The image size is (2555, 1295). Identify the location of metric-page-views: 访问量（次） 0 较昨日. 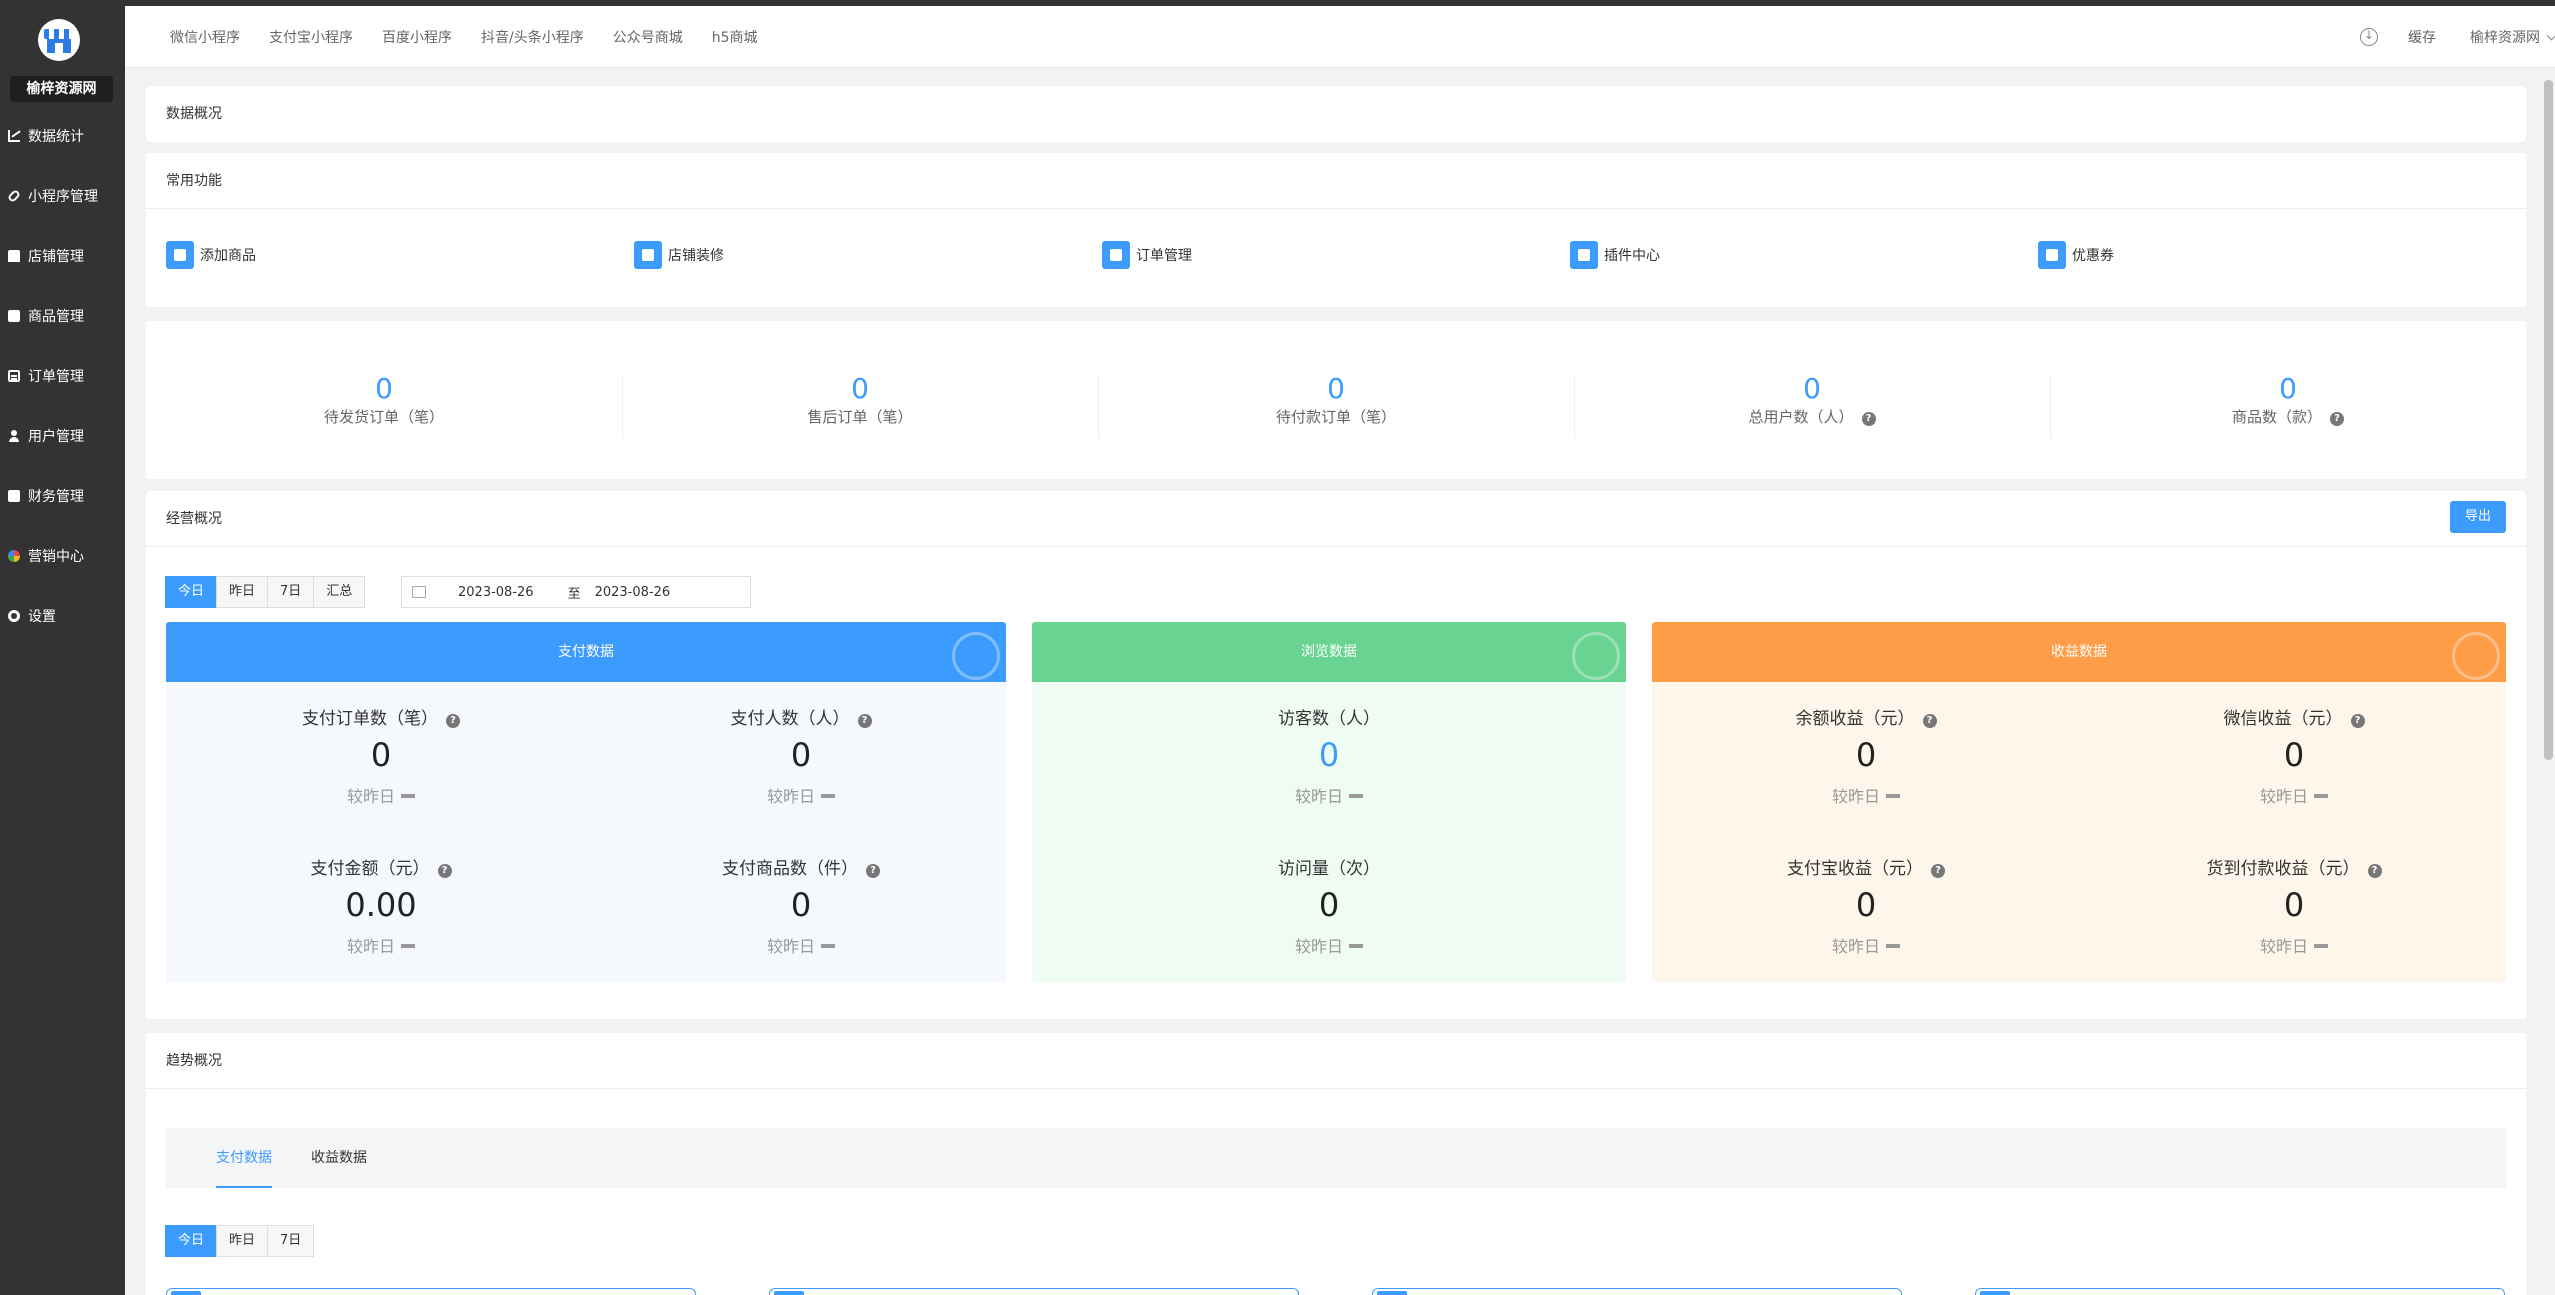
(1329, 905).